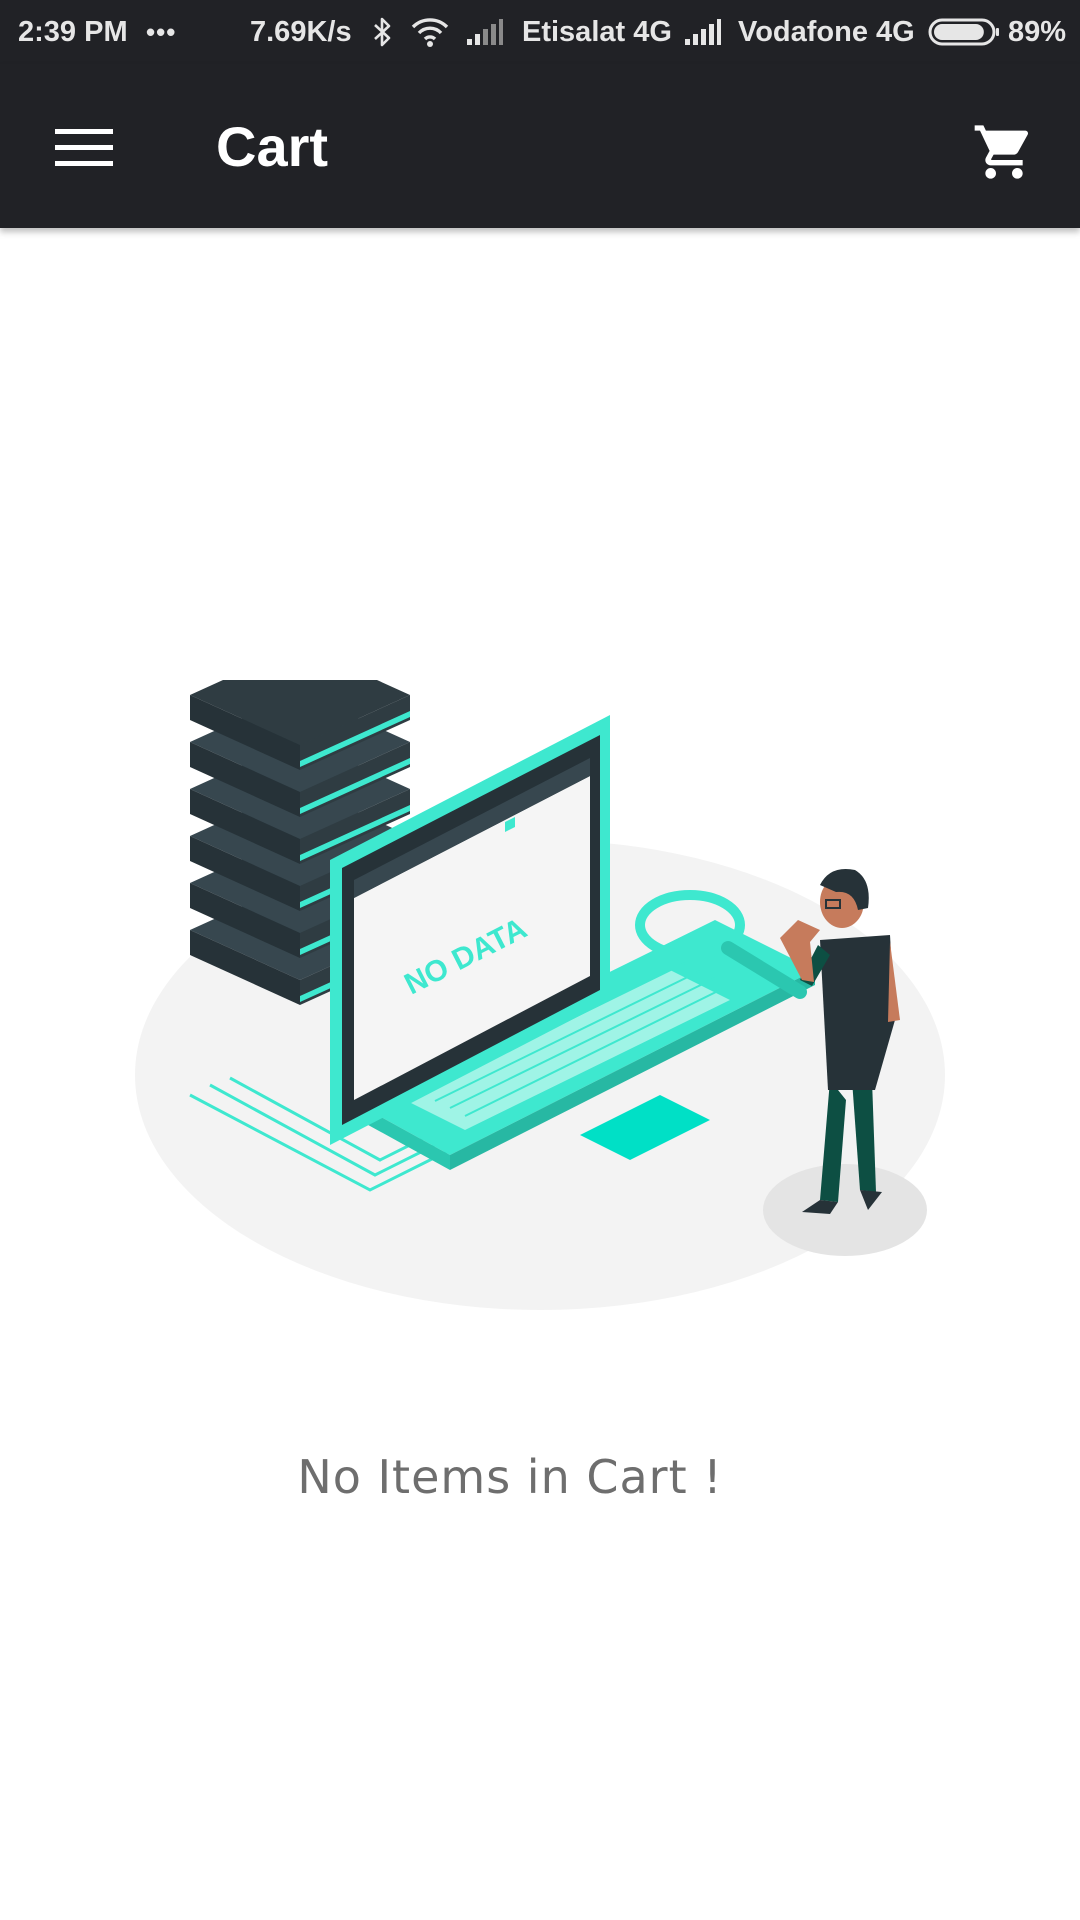 This screenshot has height=1920, width=1080. What do you see at coordinates (485, 32) in the screenshot?
I see `signal-icon-sim1` at bounding box center [485, 32].